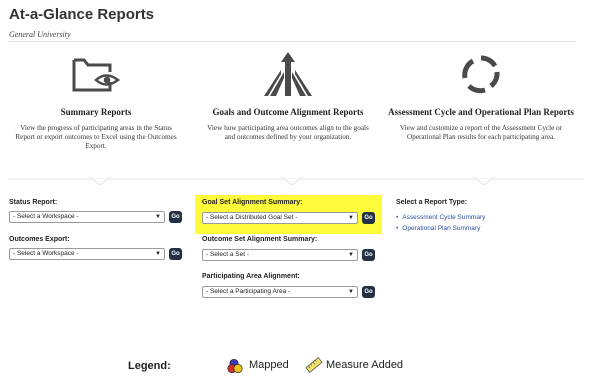 The height and width of the screenshot is (392, 591). Describe the element at coordinates (288, 74) in the screenshot. I see `converging-arrows-icon` at that location.